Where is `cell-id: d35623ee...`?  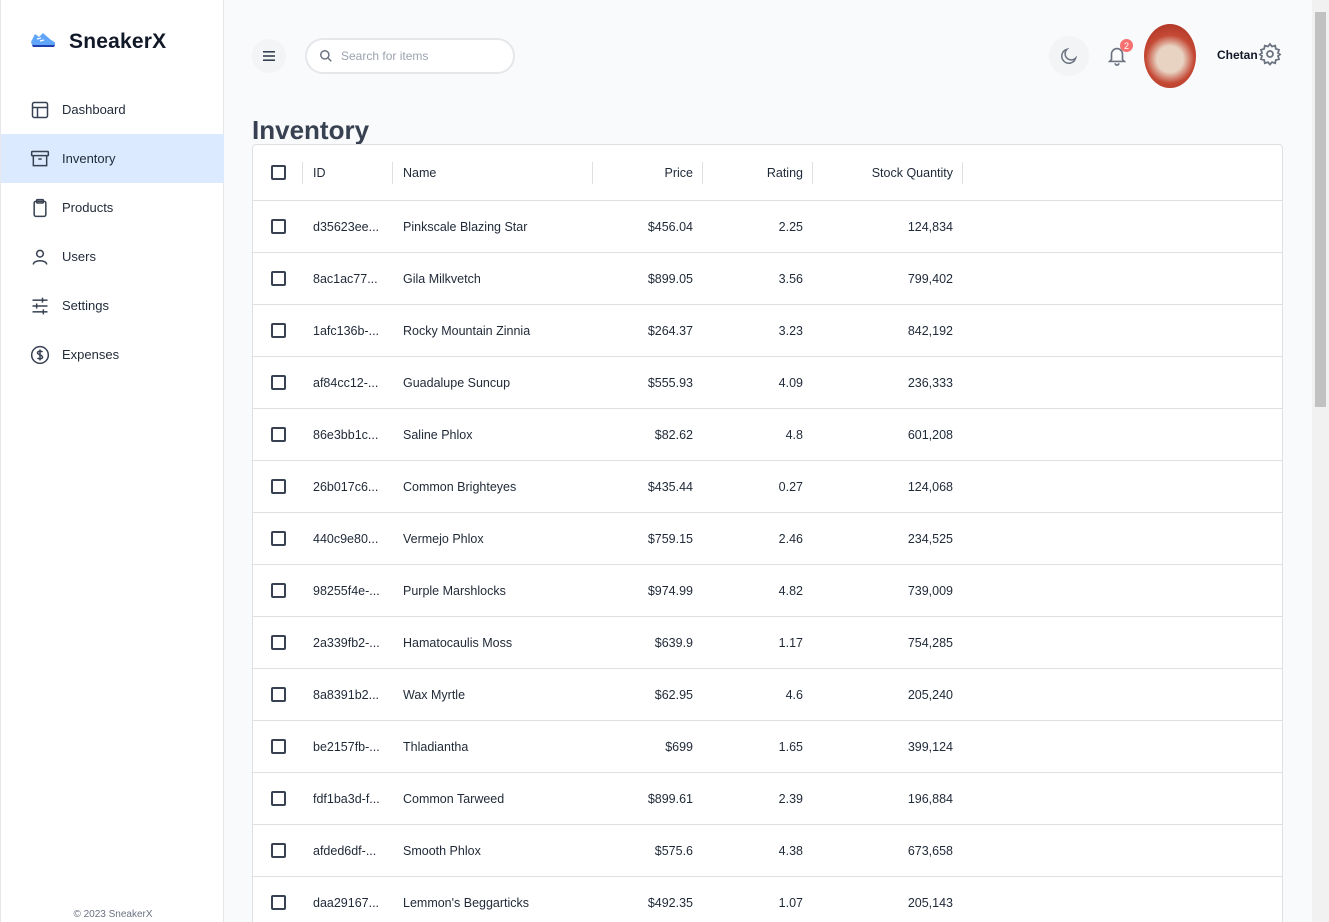 cell-id: d35623ee... is located at coordinates (346, 226).